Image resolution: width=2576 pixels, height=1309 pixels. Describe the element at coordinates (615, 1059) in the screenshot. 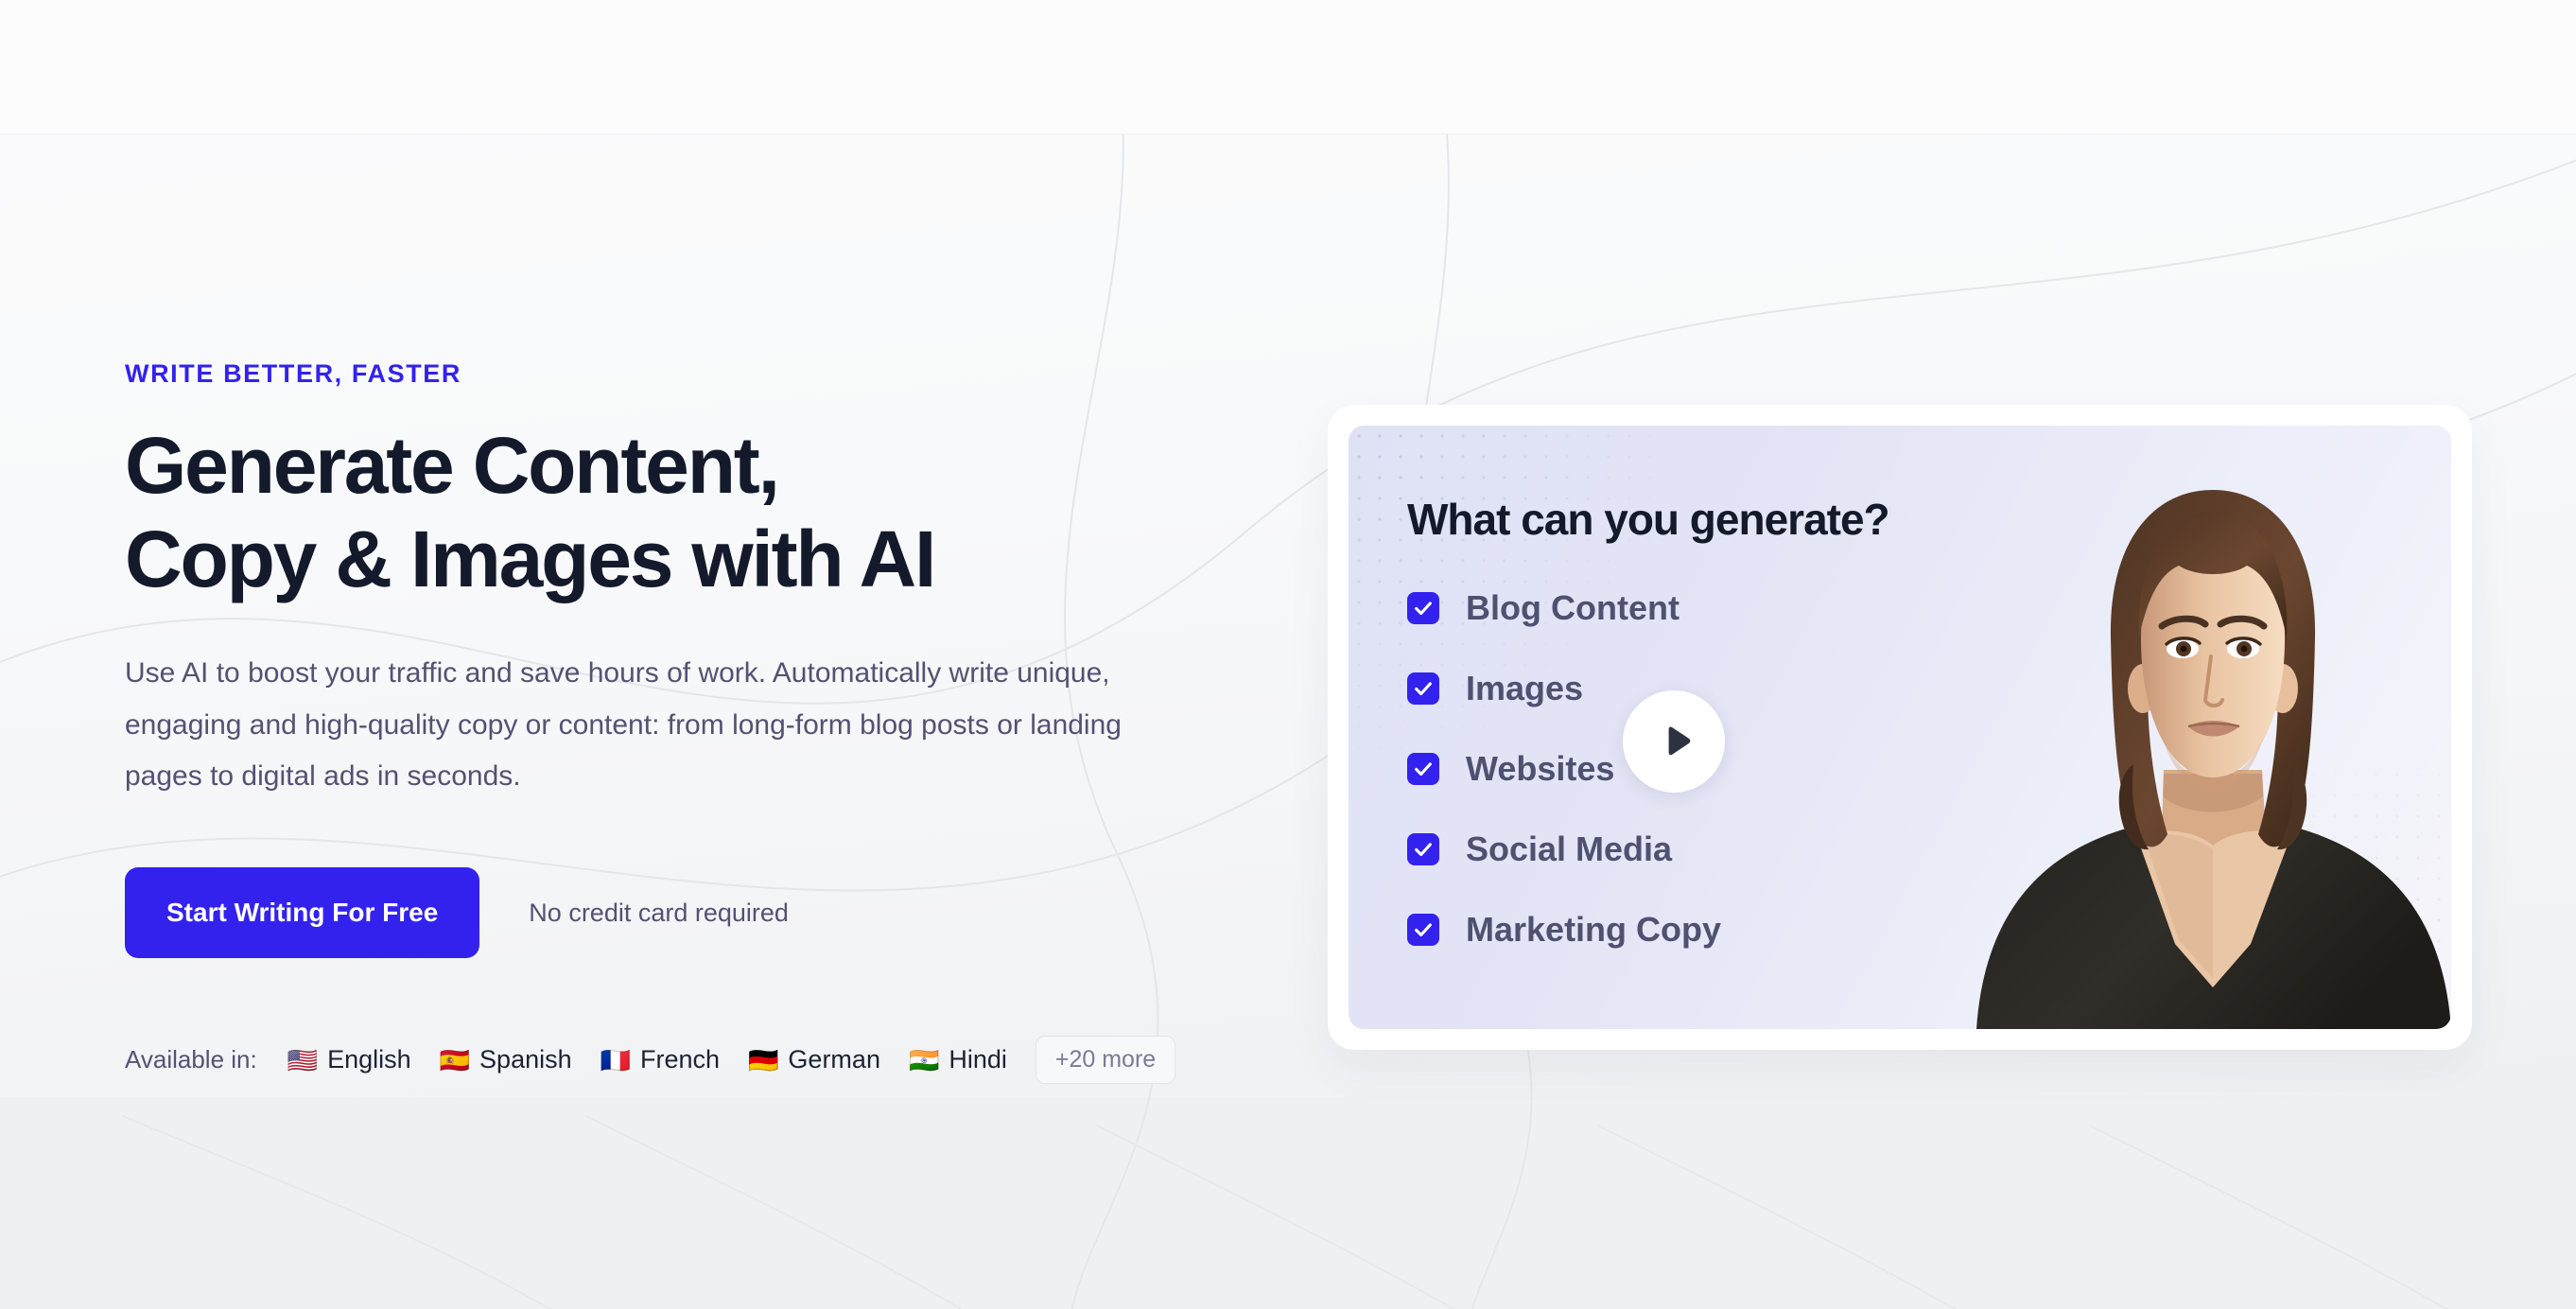

I see `flag-fr-icon: 🇫🇷` at that location.